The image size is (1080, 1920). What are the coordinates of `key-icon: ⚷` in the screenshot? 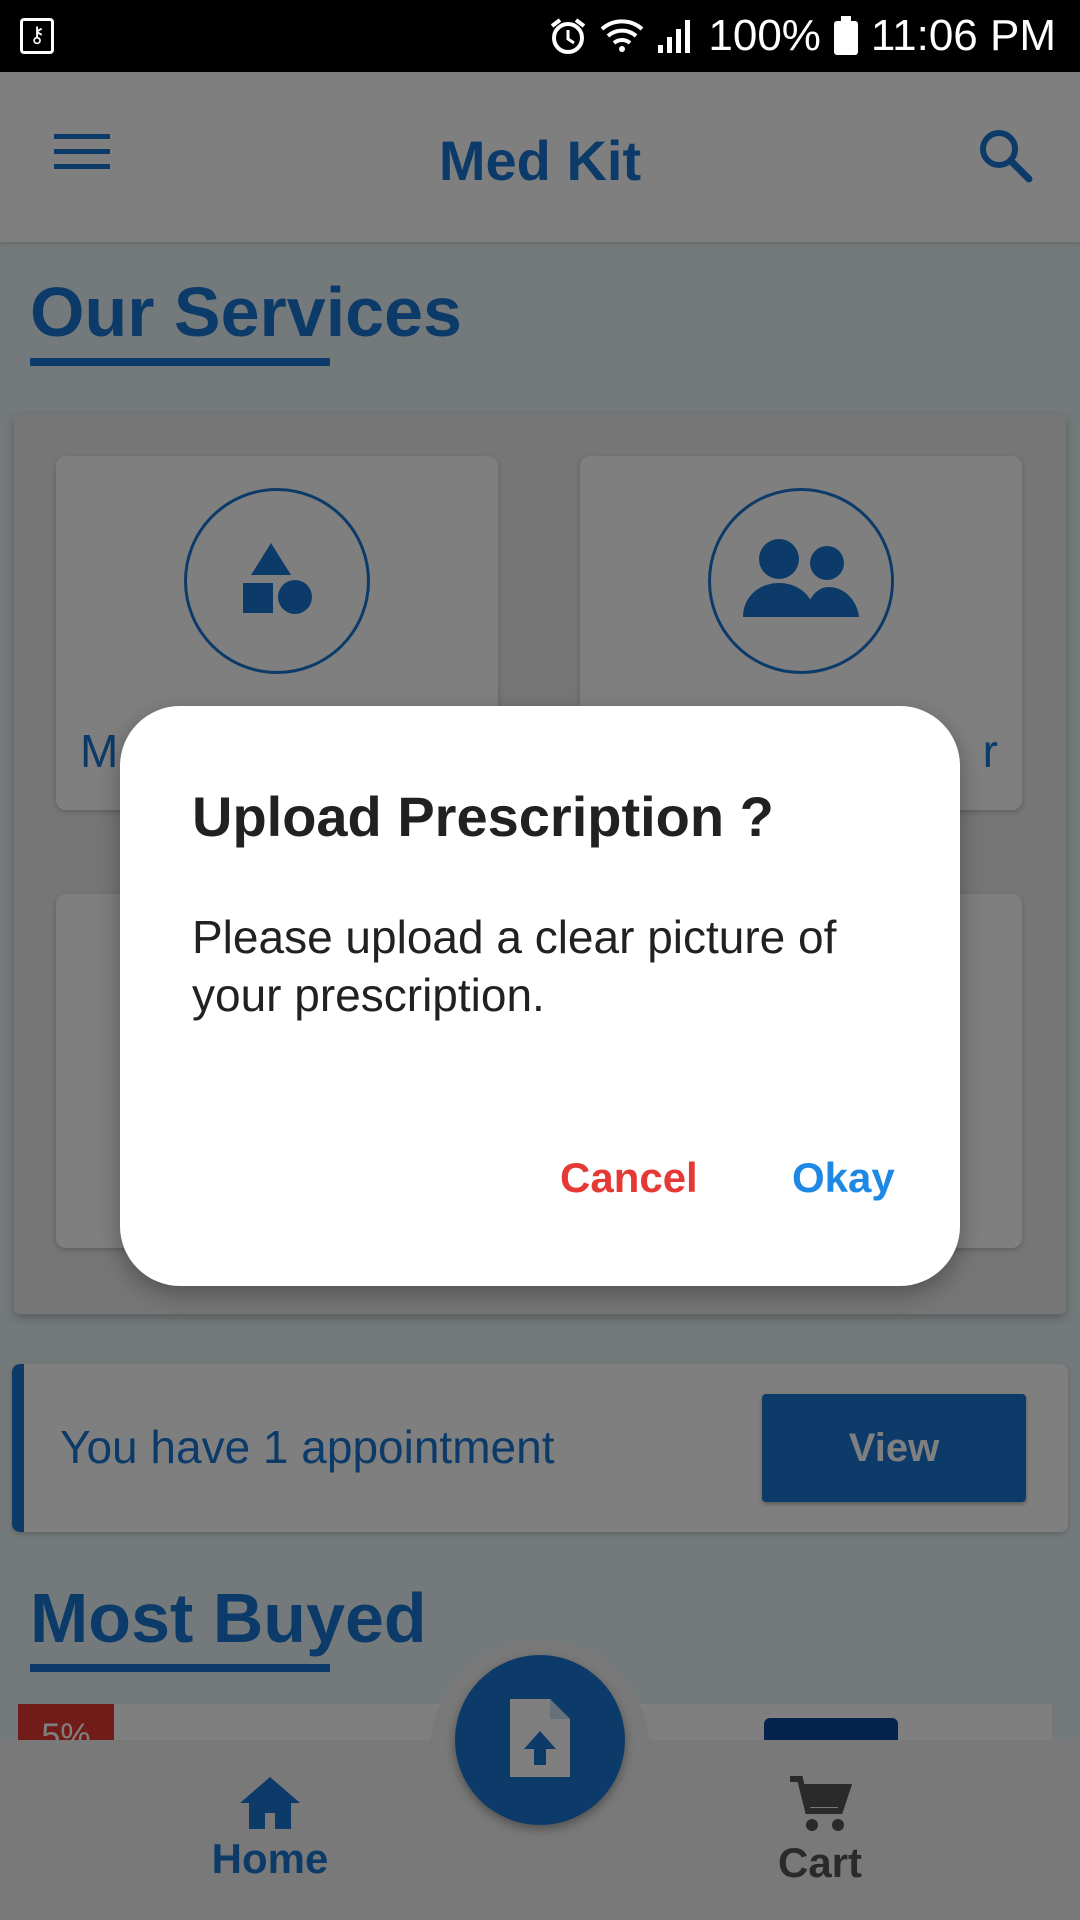 It's located at (37, 36).